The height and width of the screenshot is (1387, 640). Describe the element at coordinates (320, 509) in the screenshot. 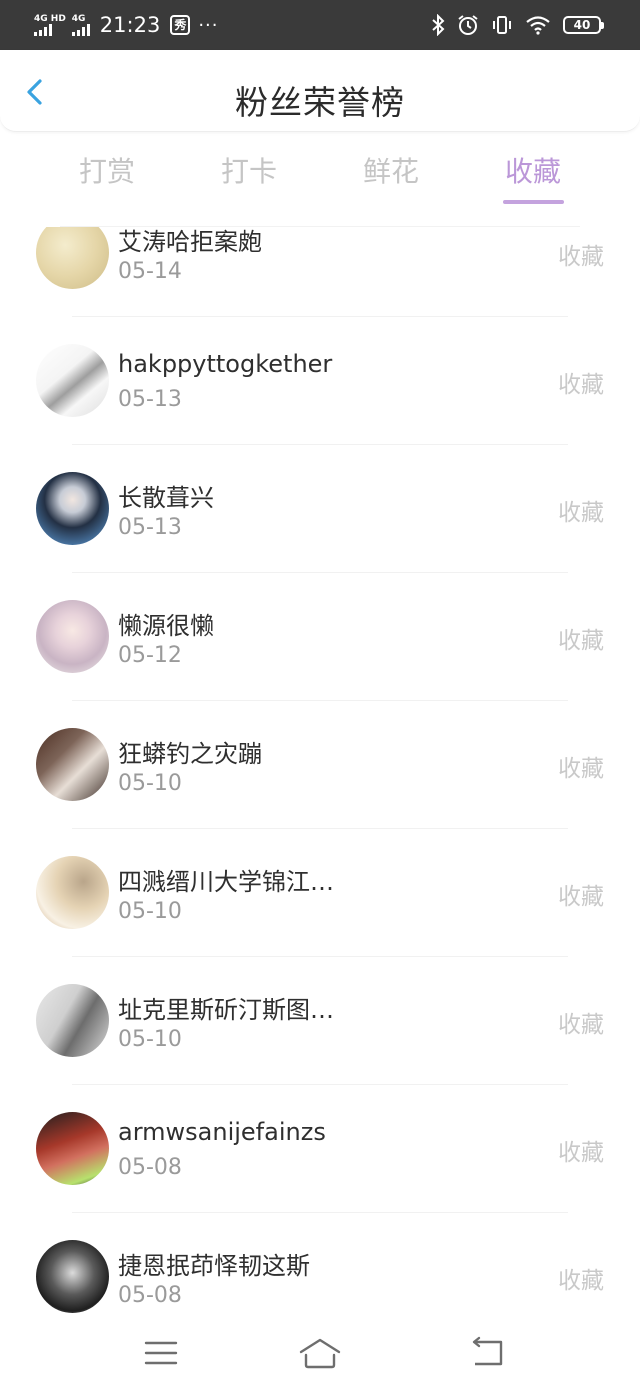

I see `list-item: 长散葺兴 05-13 收藏` at that location.